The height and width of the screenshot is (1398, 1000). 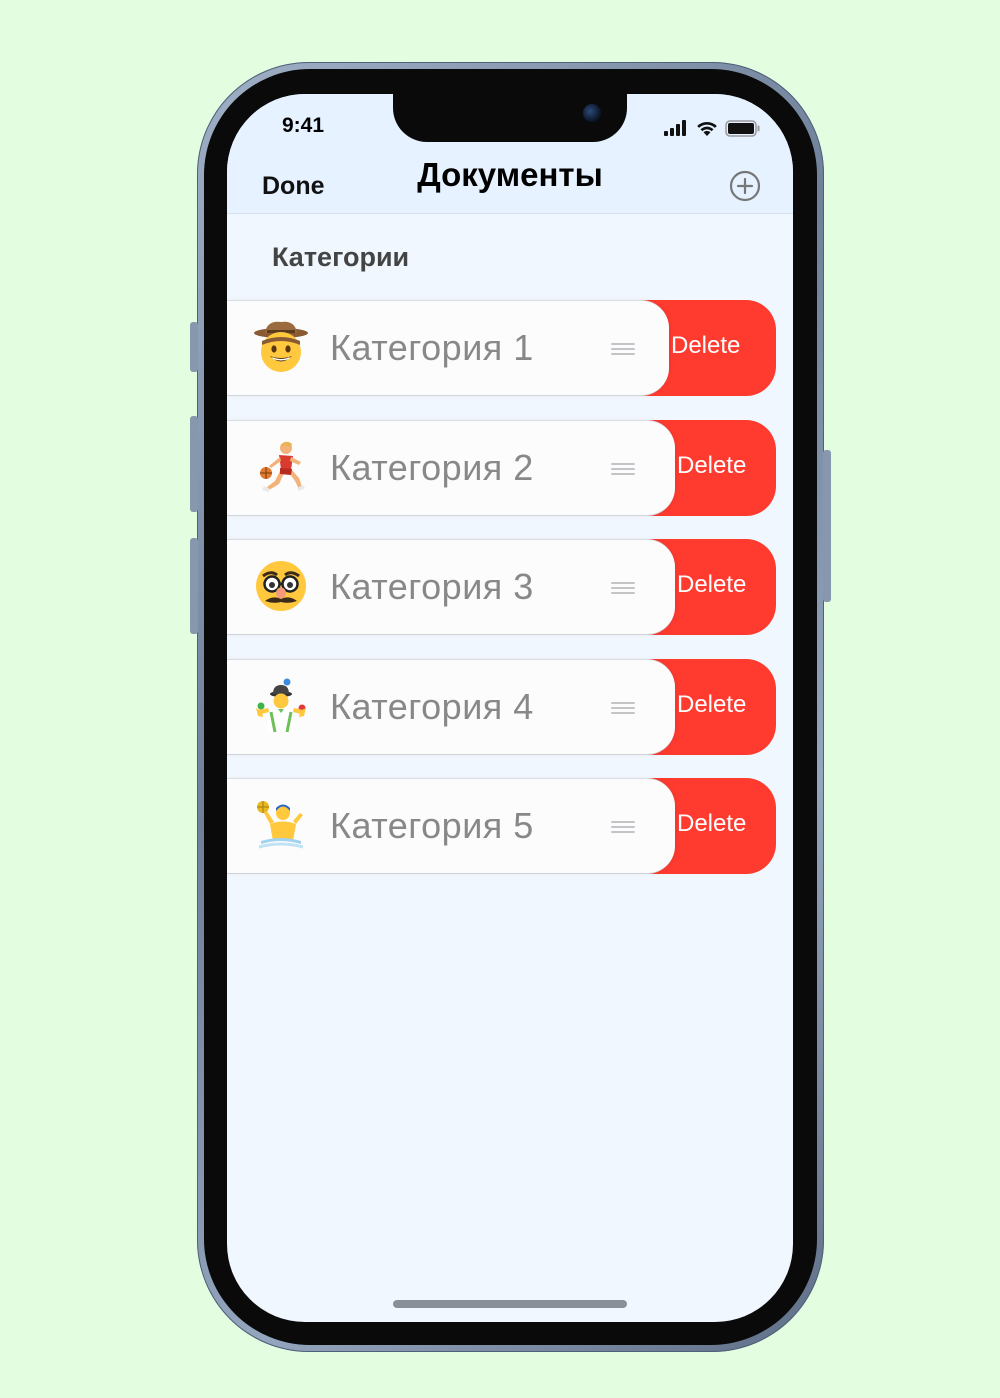 What do you see at coordinates (282, 466) in the screenshot?
I see `basketball-player-icon` at bounding box center [282, 466].